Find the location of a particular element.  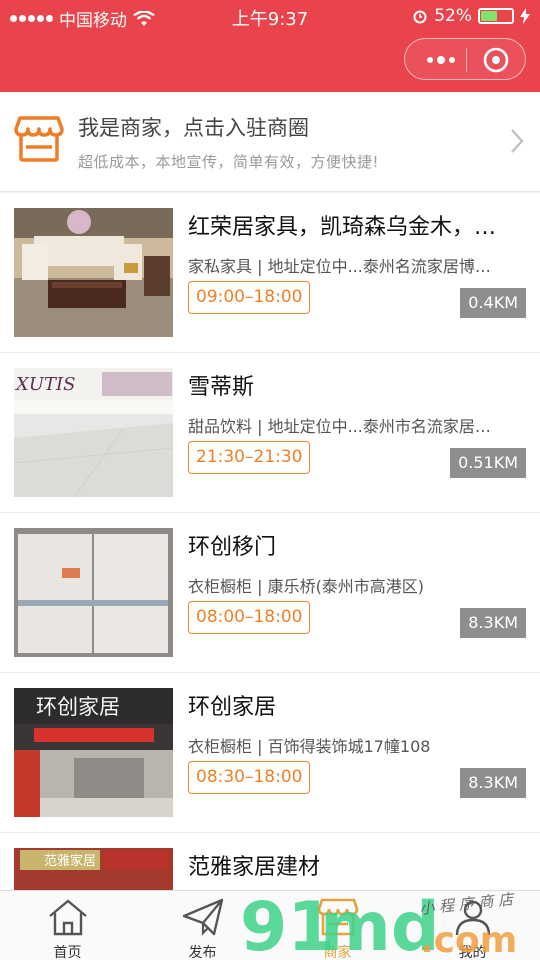

business-hours-tag: 09:00–18:00 is located at coordinates (249, 297).